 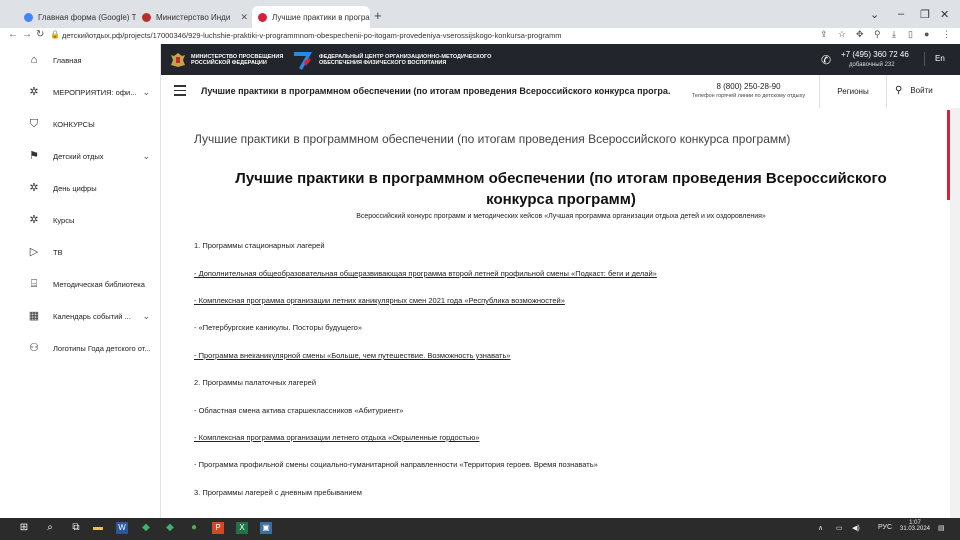 I want to click on sidebar-item-courses: ✲ Курсы, so click(x=80, y=220).